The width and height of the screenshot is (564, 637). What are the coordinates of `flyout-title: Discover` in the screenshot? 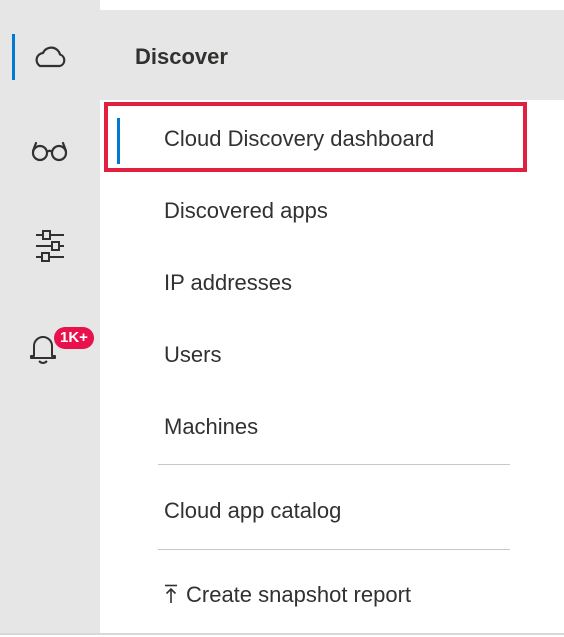 It's located at (181, 56).